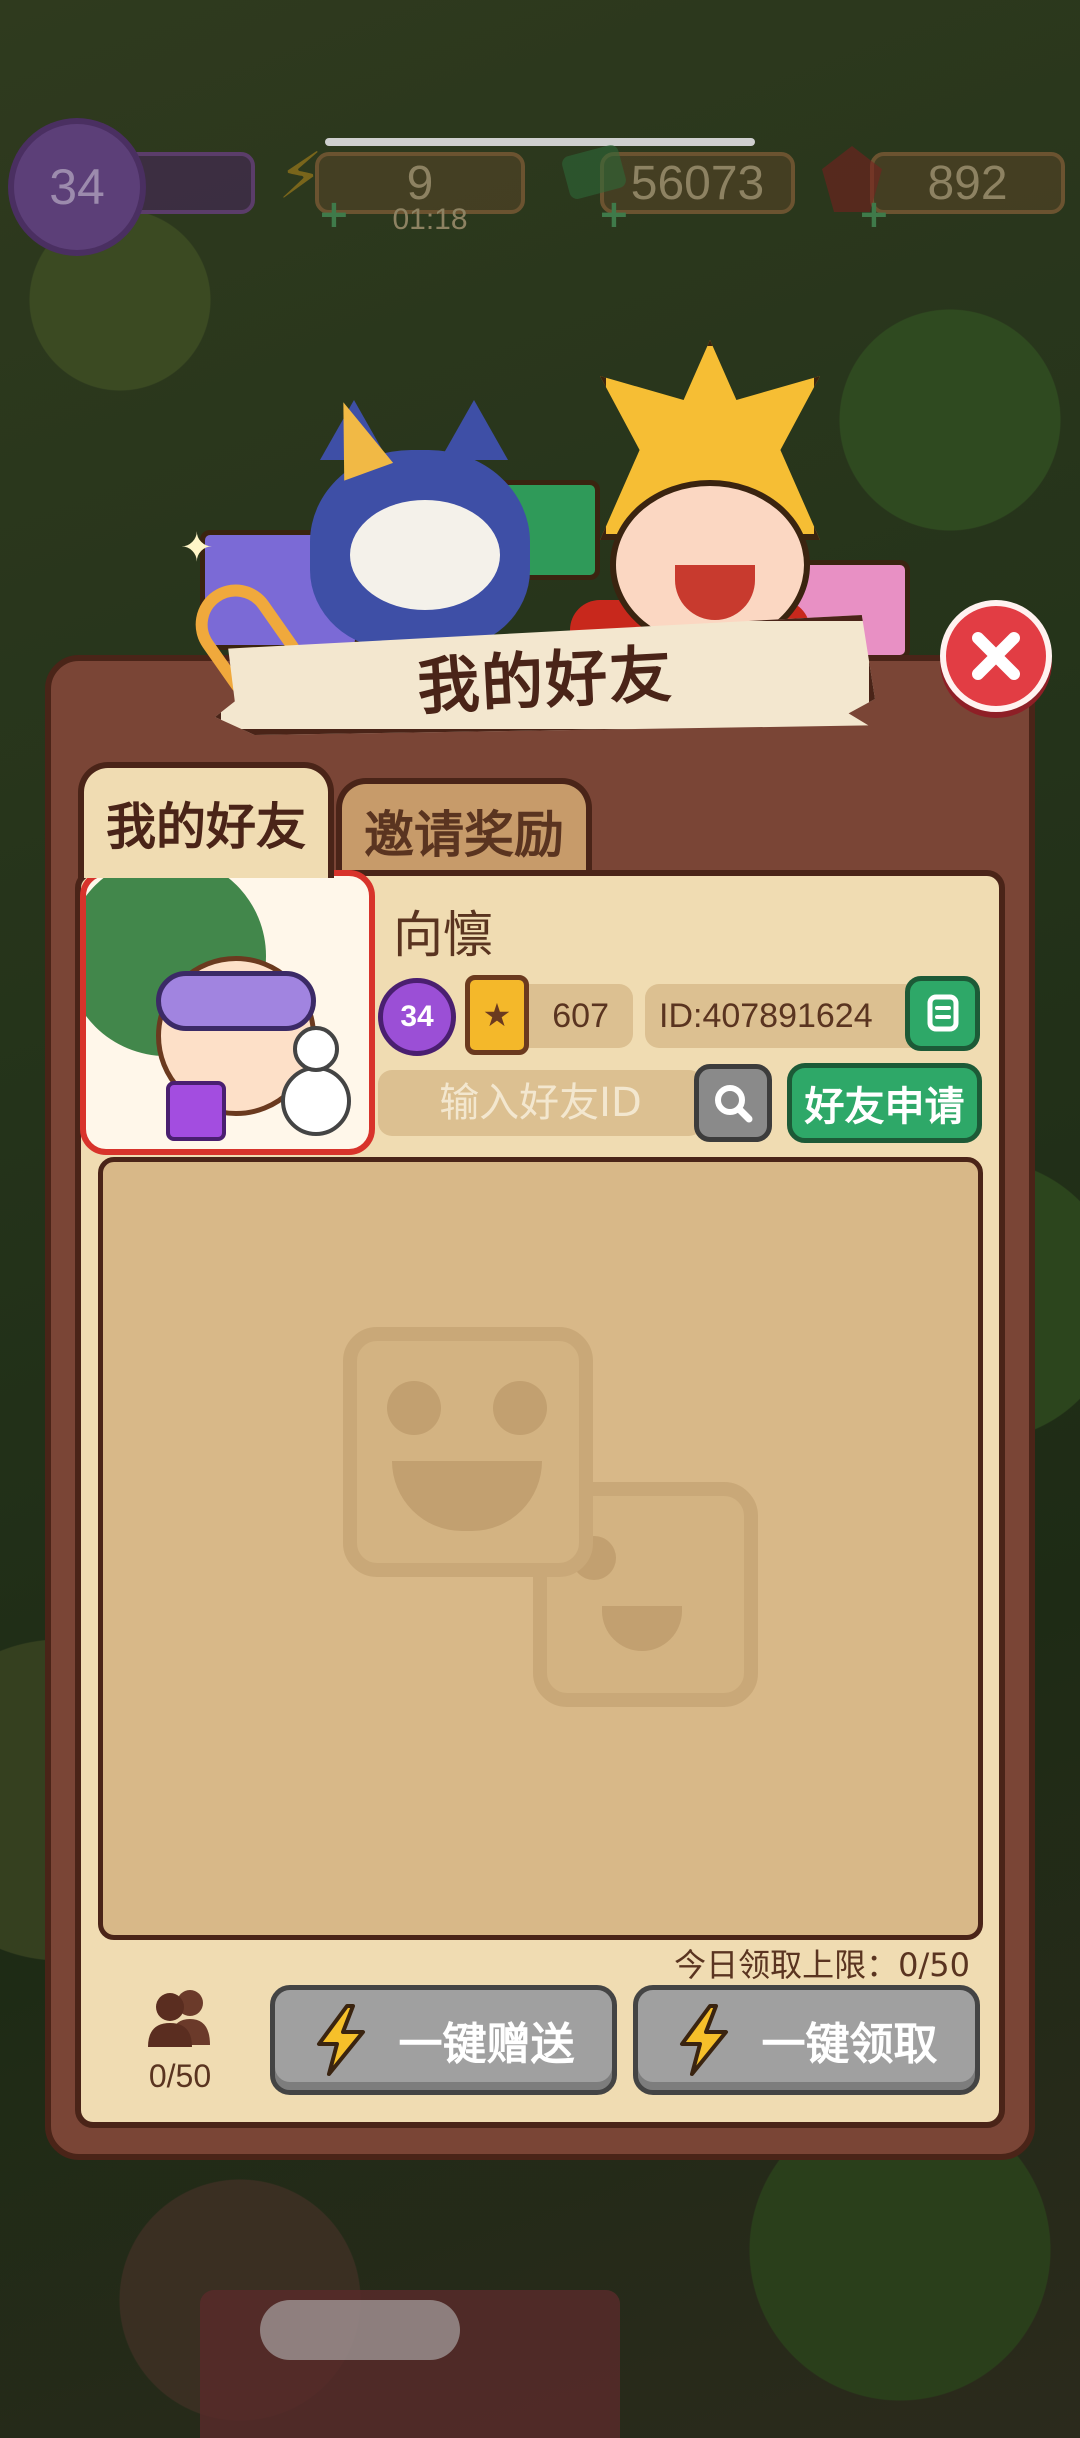 Image resolution: width=1080 pixels, height=2438 pixels. Describe the element at coordinates (206, 820) in the screenshot. I see `tab-my-friends: 我的好友` at that location.